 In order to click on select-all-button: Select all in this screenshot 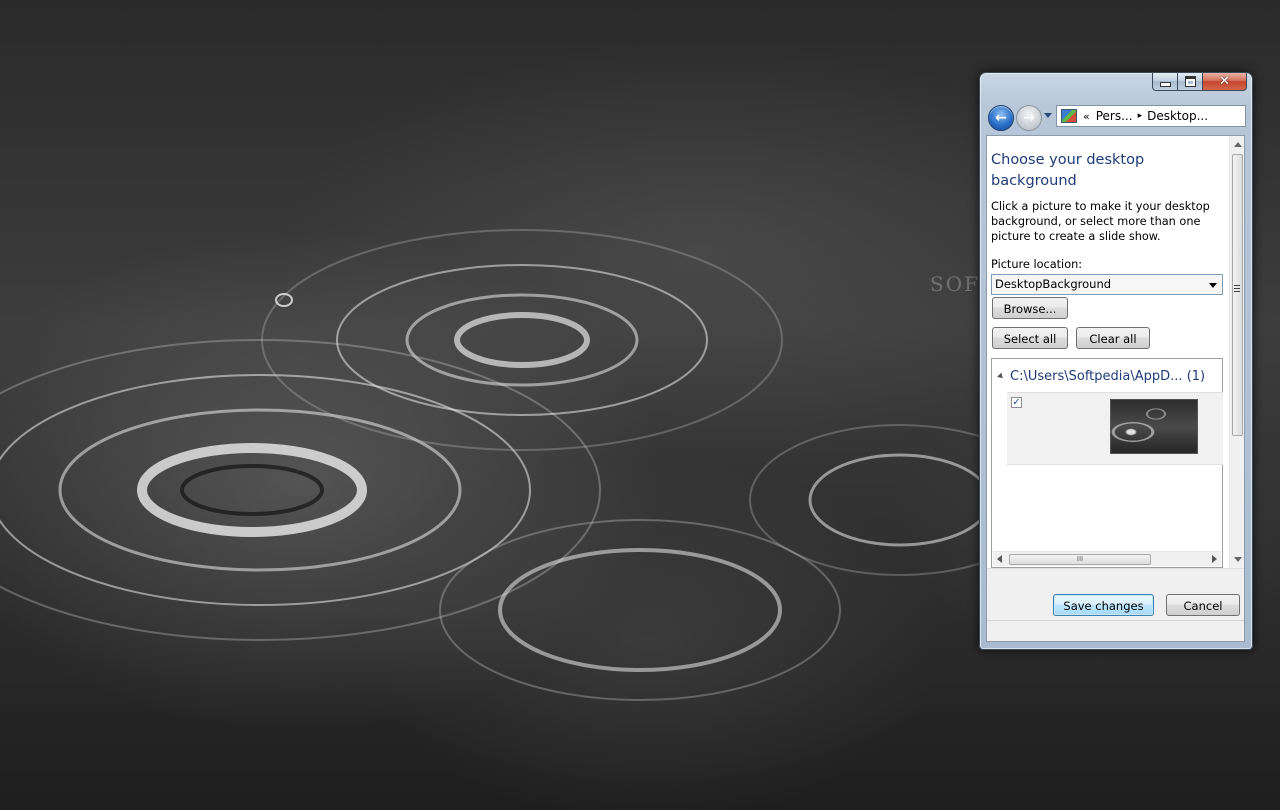, I will do `click(1030, 338)`.